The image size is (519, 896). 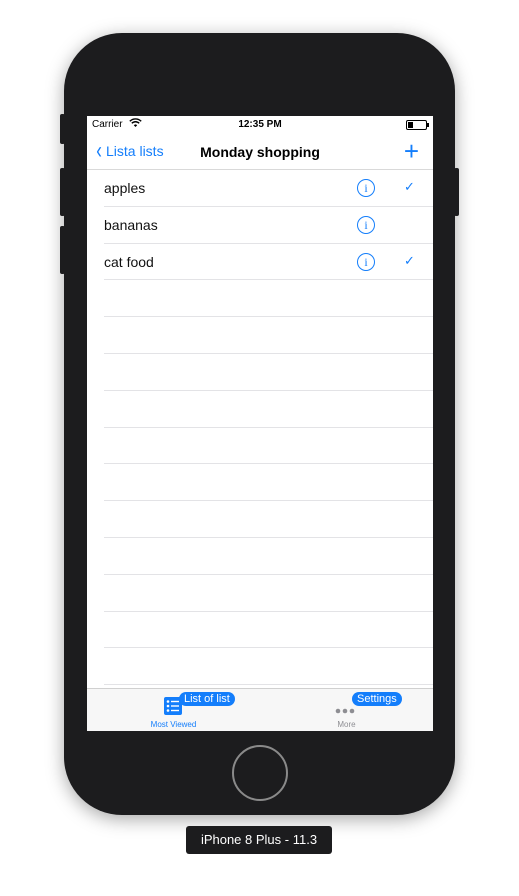 I want to click on home-button, so click(x=260, y=773).